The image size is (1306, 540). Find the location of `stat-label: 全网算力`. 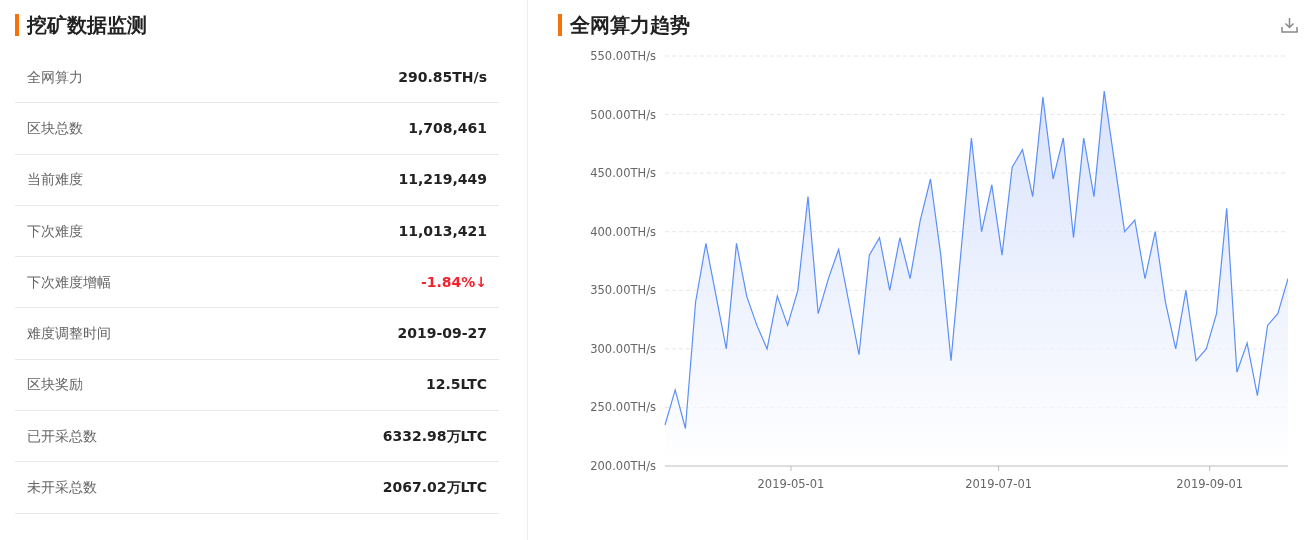

stat-label: 全网算力 is located at coordinates (55, 77).